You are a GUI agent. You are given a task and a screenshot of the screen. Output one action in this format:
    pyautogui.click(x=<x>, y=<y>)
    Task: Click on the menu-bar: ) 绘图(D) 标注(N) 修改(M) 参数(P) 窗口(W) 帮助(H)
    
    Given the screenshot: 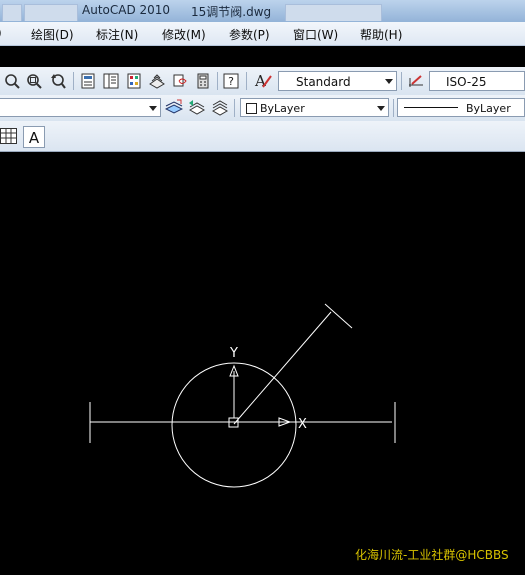 What is the action you would take?
    pyautogui.click(x=262, y=34)
    